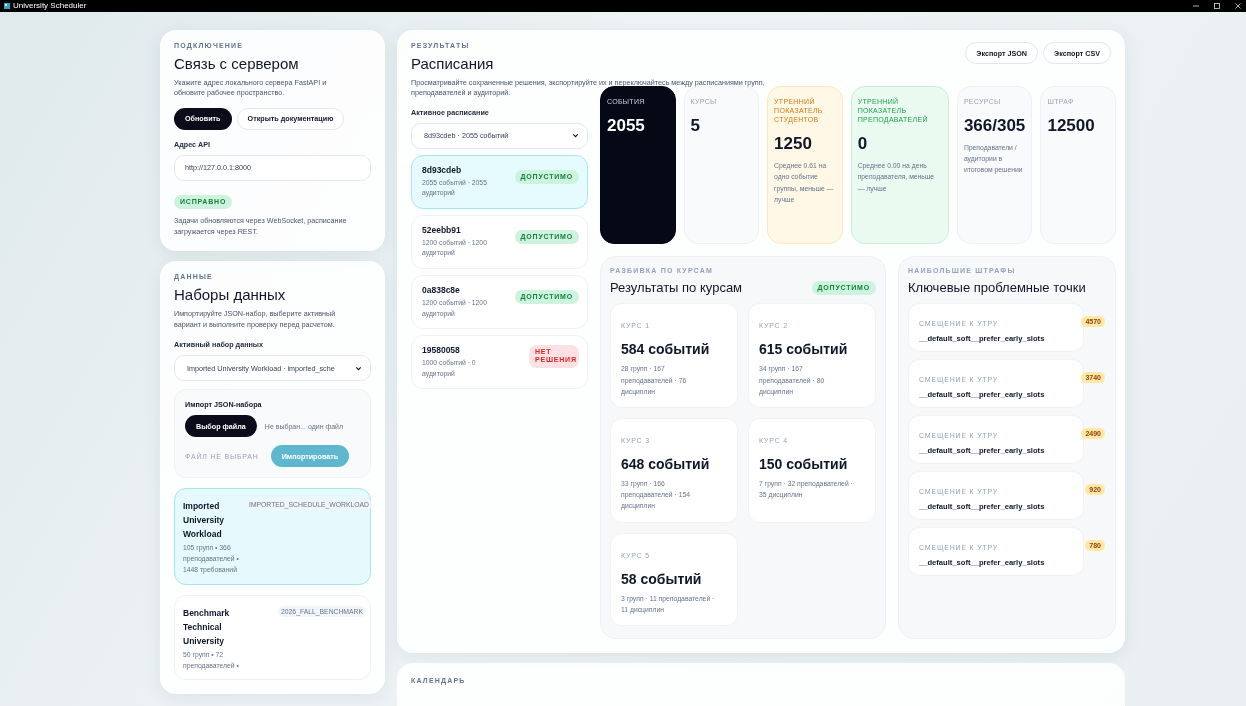 The width and height of the screenshot is (1246, 706). What do you see at coordinates (441, 290) in the screenshot?
I see `schedule-id: 0a838c8e` at bounding box center [441, 290].